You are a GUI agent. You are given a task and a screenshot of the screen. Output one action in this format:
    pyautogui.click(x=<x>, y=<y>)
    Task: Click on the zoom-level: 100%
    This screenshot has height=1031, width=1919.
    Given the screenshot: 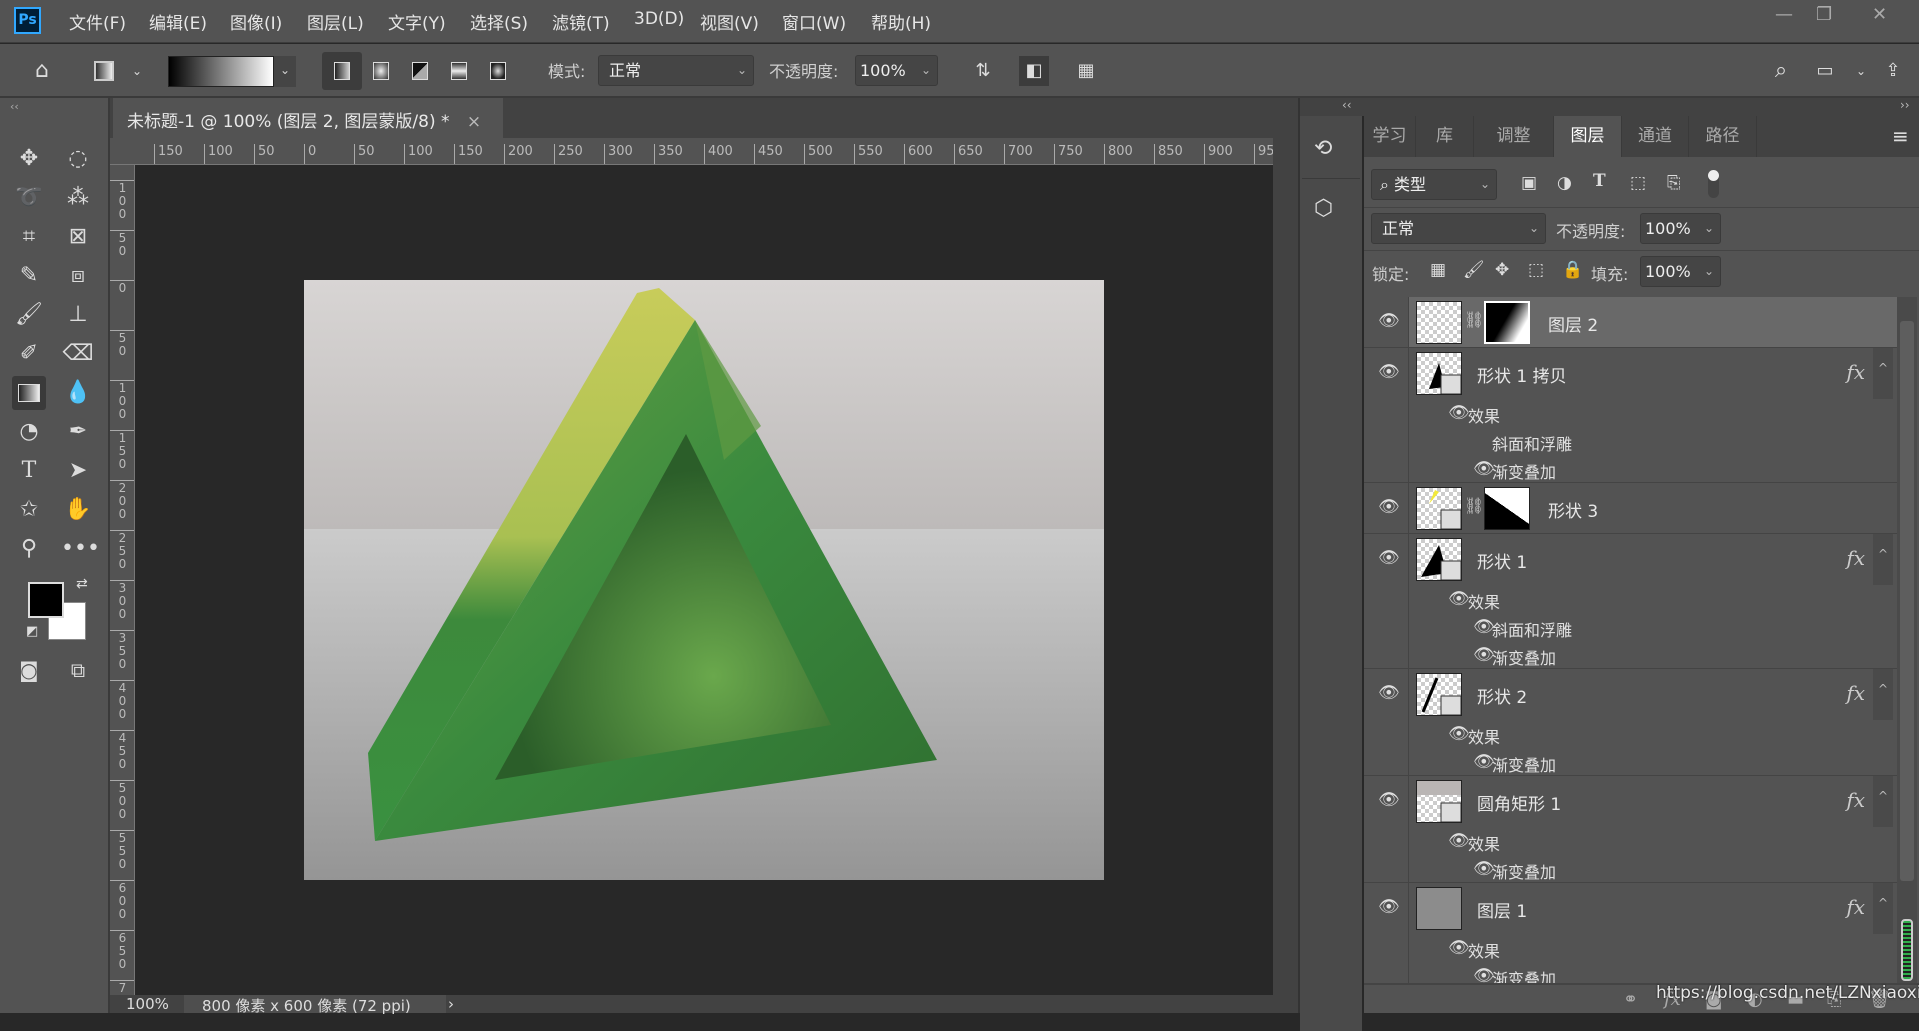 What is the action you would take?
    pyautogui.click(x=147, y=1004)
    